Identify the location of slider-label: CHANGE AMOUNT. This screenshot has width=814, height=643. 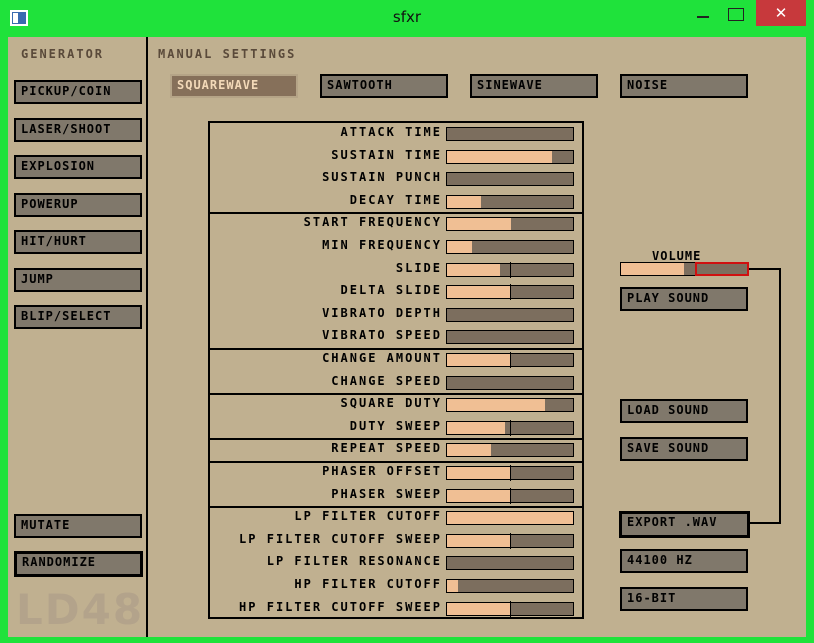
(382, 358).